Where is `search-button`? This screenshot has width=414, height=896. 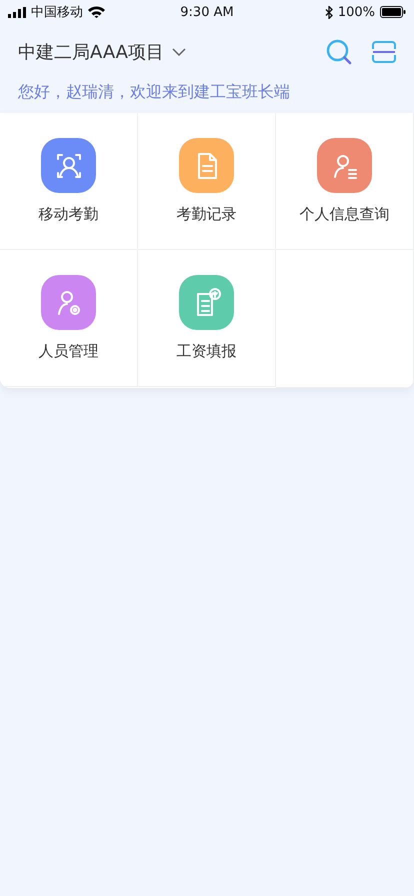 search-button is located at coordinates (339, 52).